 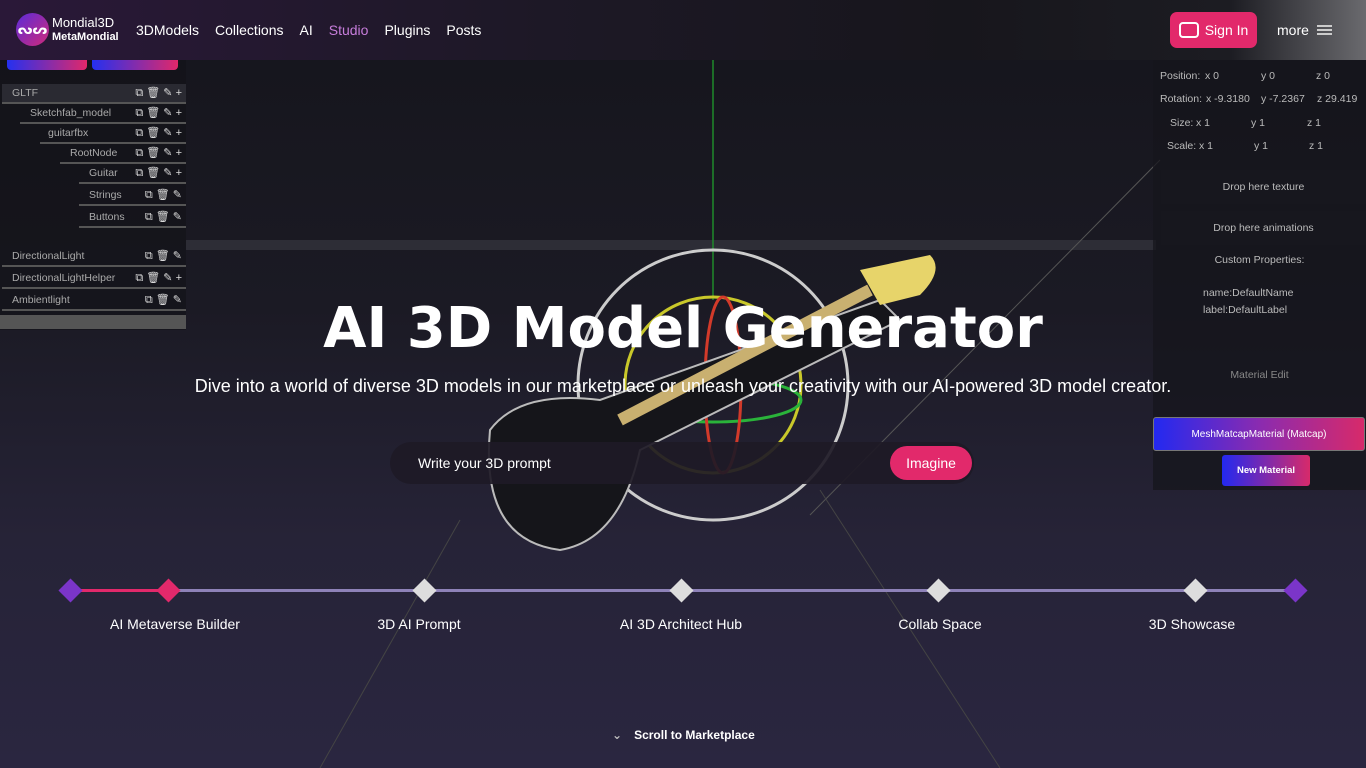 I want to click on size-z: z 1, so click(x=1314, y=123).